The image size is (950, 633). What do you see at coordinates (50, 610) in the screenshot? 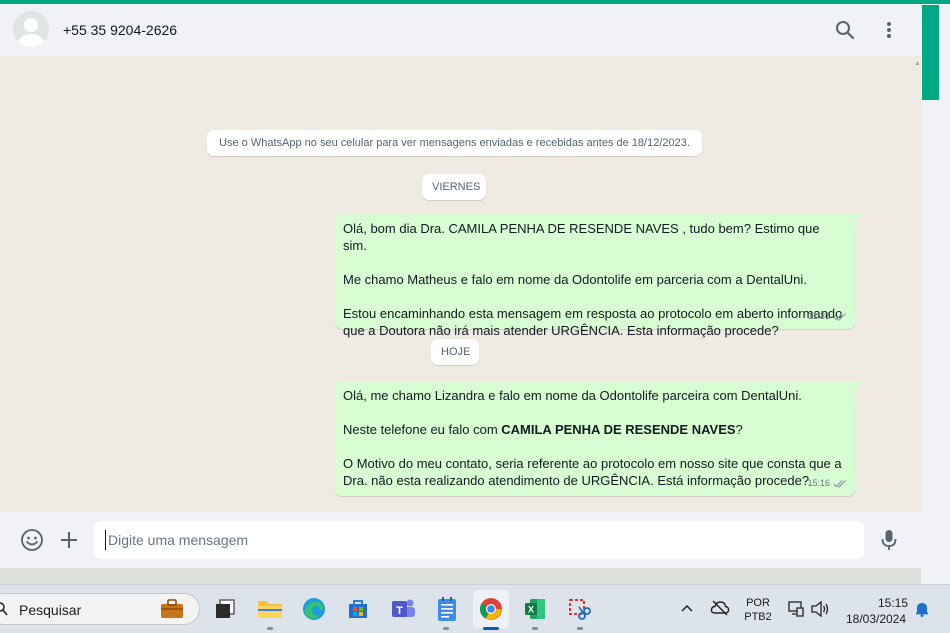
I see `search-label: Pesquisar` at bounding box center [50, 610].